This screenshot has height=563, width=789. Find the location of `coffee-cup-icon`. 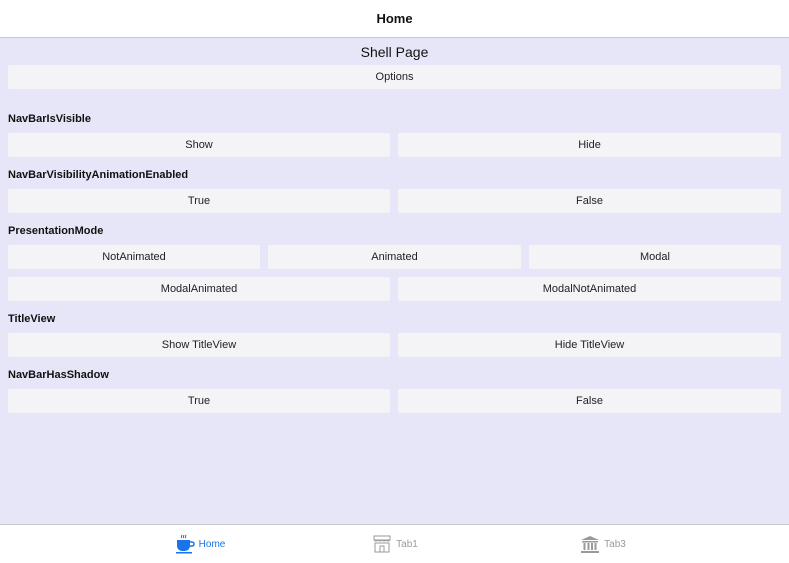

coffee-cup-icon is located at coordinates (185, 544).